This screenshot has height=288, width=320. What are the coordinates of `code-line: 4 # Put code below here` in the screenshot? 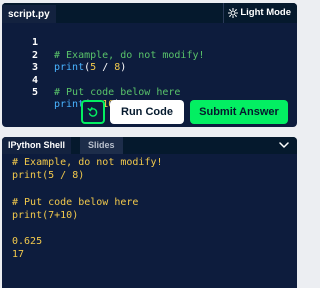 It's located at (149, 80).